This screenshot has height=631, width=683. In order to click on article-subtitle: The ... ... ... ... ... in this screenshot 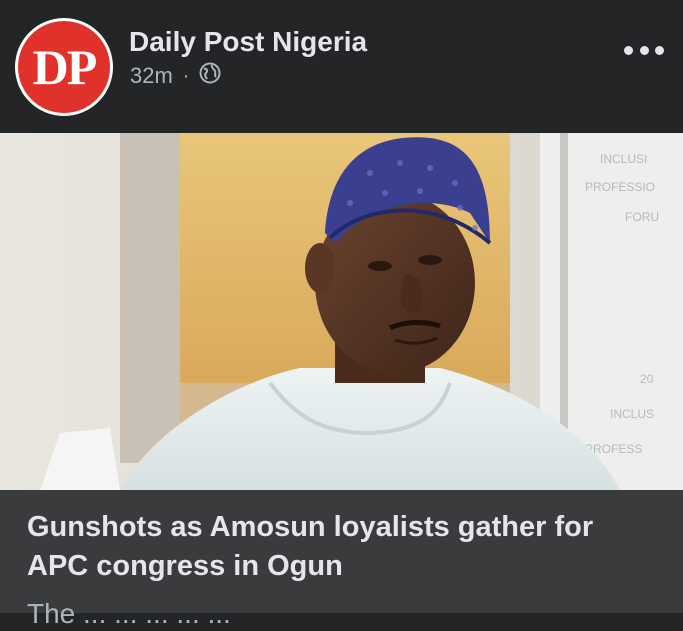, I will do `click(129, 613)`.